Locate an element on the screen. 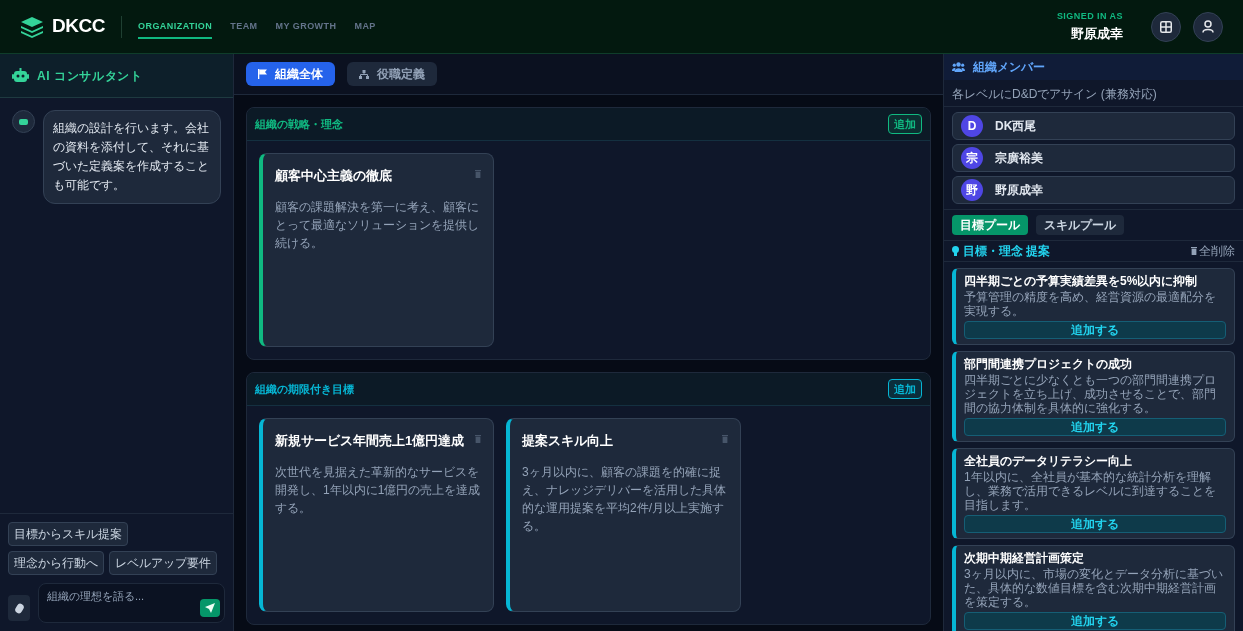 The height and width of the screenshot is (631, 1243). layers-icon is located at coordinates (32, 26).